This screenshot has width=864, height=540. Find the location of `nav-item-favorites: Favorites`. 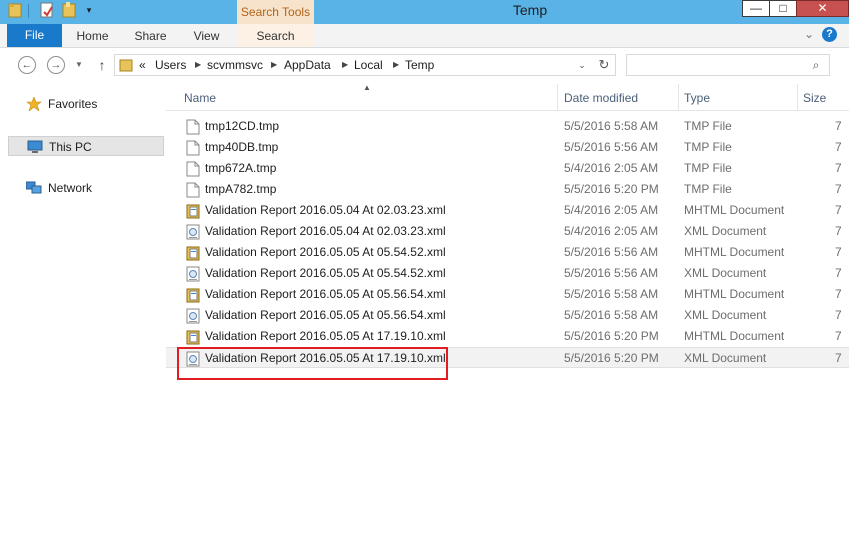

nav-item-favorites: Favorites is located at coordinates (86, 104).